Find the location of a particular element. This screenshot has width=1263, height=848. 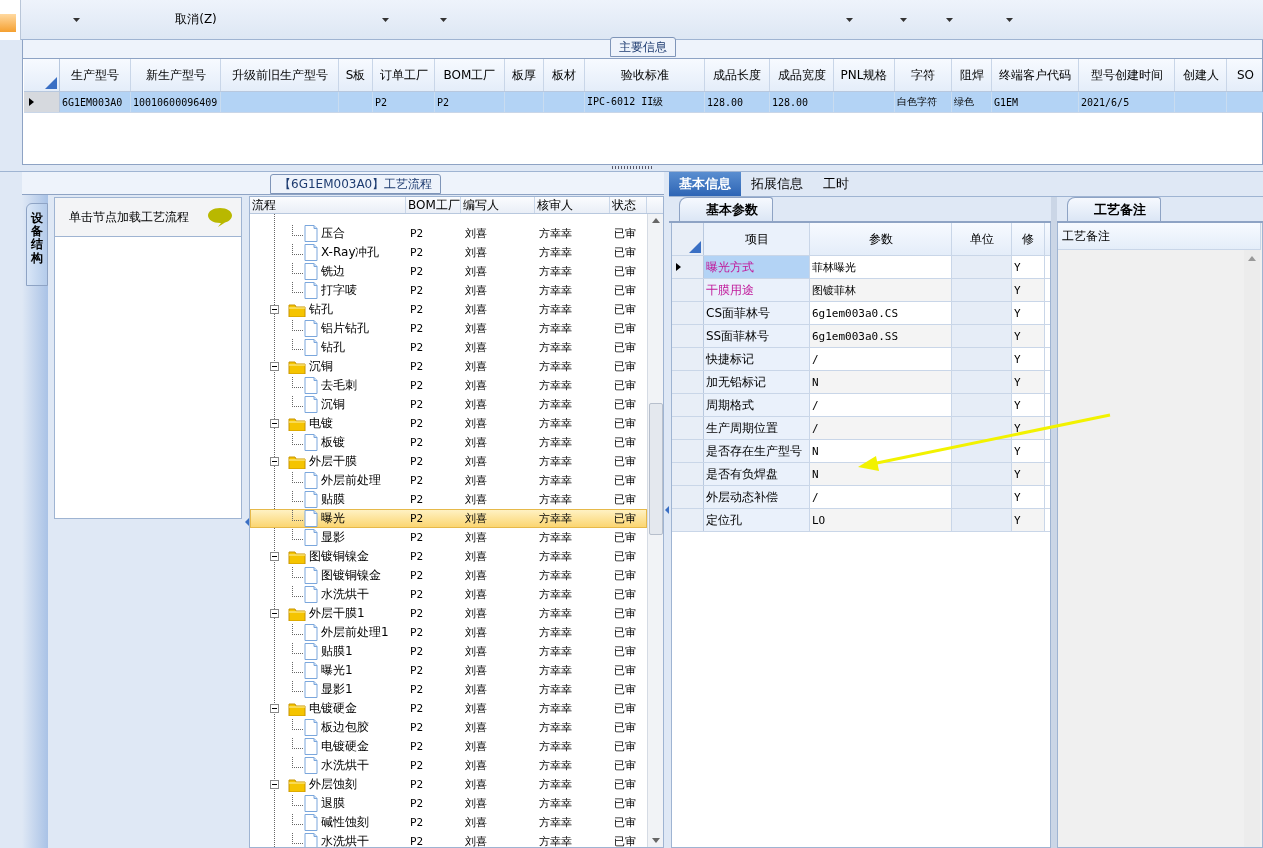

column-header: 参数 is located at coordinates (881, 239).